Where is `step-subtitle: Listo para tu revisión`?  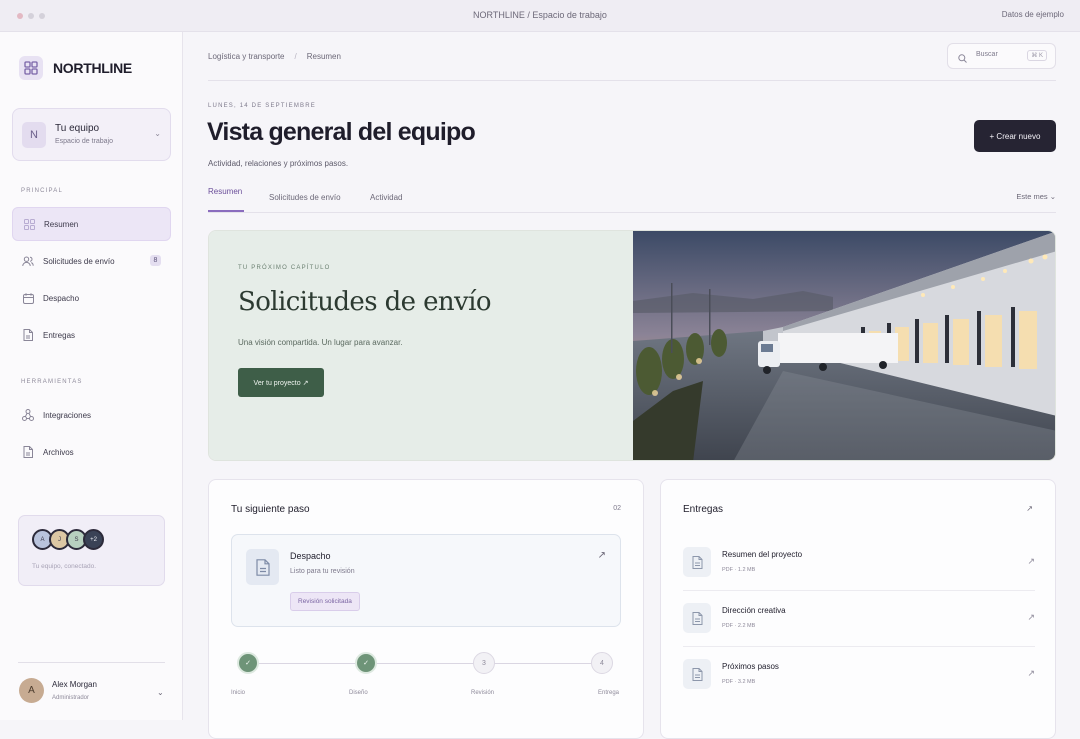 step-subtitle: Listo para tu revisión is located at coordinates (322, 571).